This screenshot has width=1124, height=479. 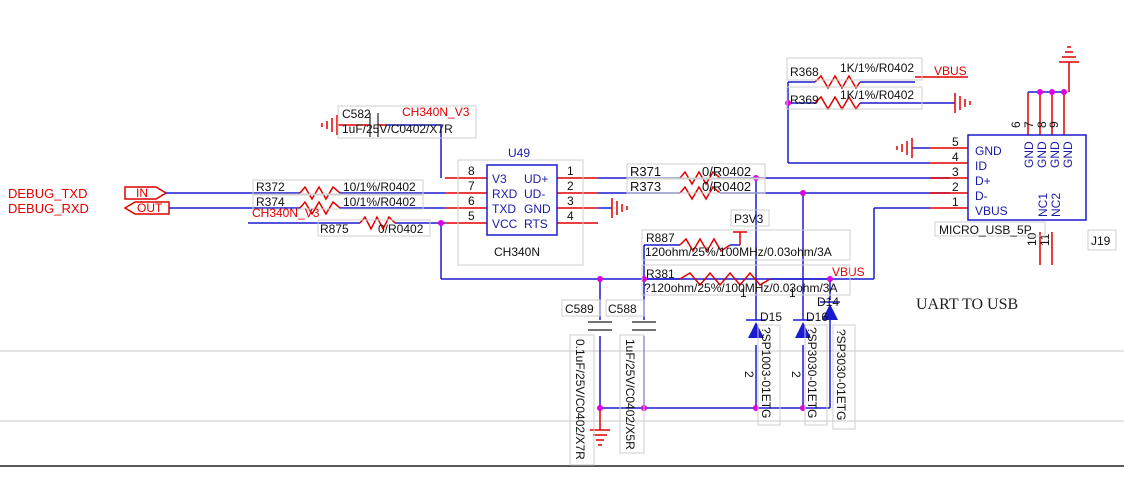 I want to click on u49-pin4-num: 4, so click(x=570, y=216).